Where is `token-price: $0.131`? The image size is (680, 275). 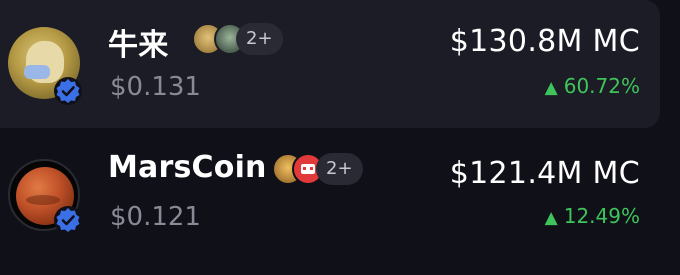
token-price: $0.131 is located at coordinates (155, 87).